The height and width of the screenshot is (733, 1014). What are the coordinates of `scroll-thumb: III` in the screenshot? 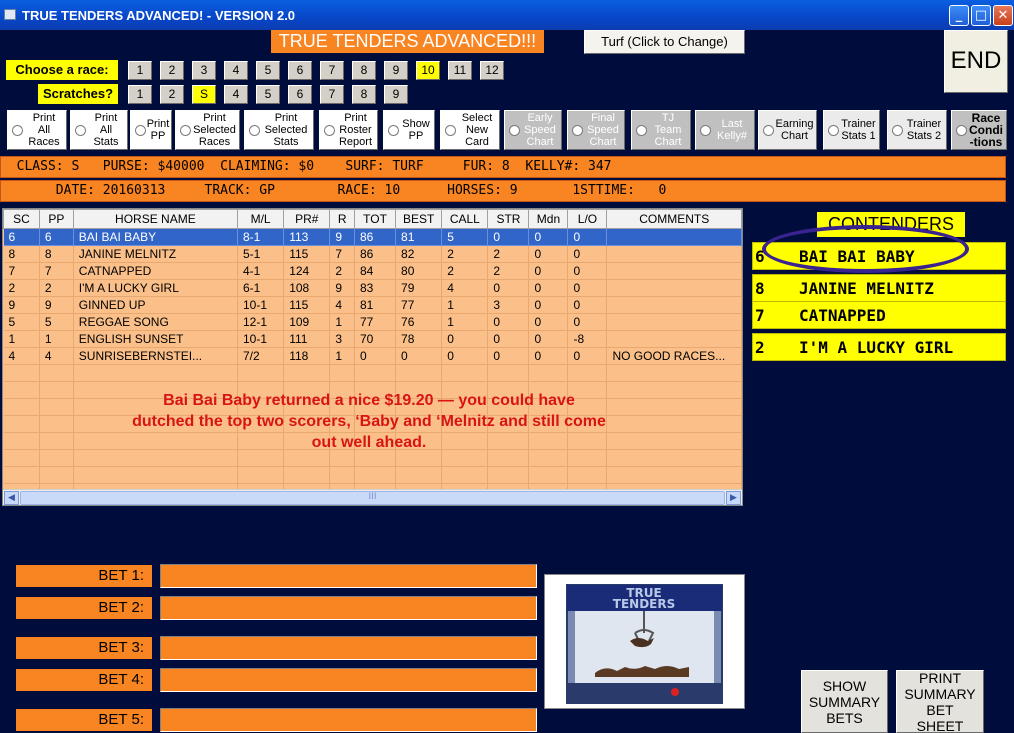 It's located at (372, 498).